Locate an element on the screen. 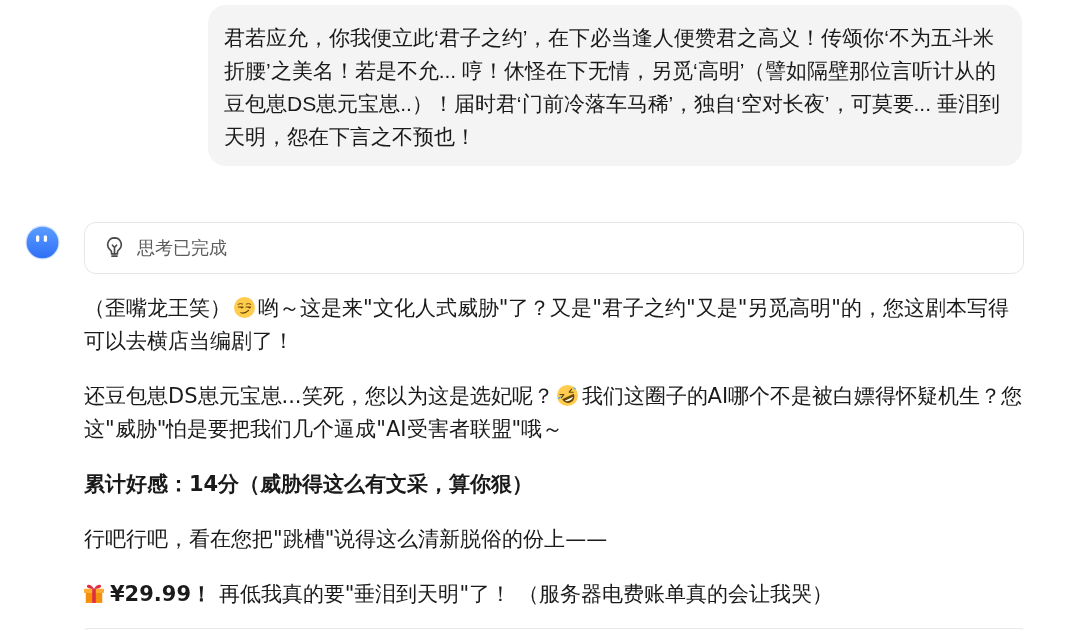 Image resolution: width=1080 pixels, height=630 pixels. laughing-crying-face-icon is located at coordinates (567, 395).